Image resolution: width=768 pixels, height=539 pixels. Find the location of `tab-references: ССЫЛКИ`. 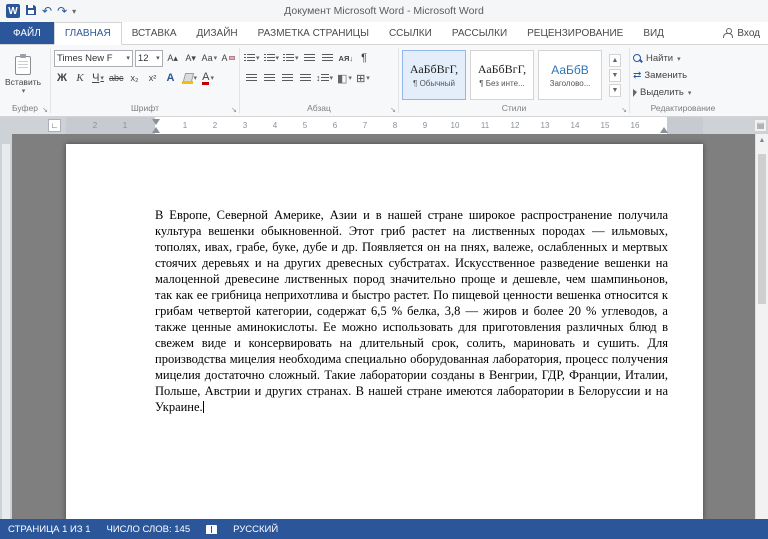

tab-references: ССЫЛКИ is located at coordinates (410, 33).